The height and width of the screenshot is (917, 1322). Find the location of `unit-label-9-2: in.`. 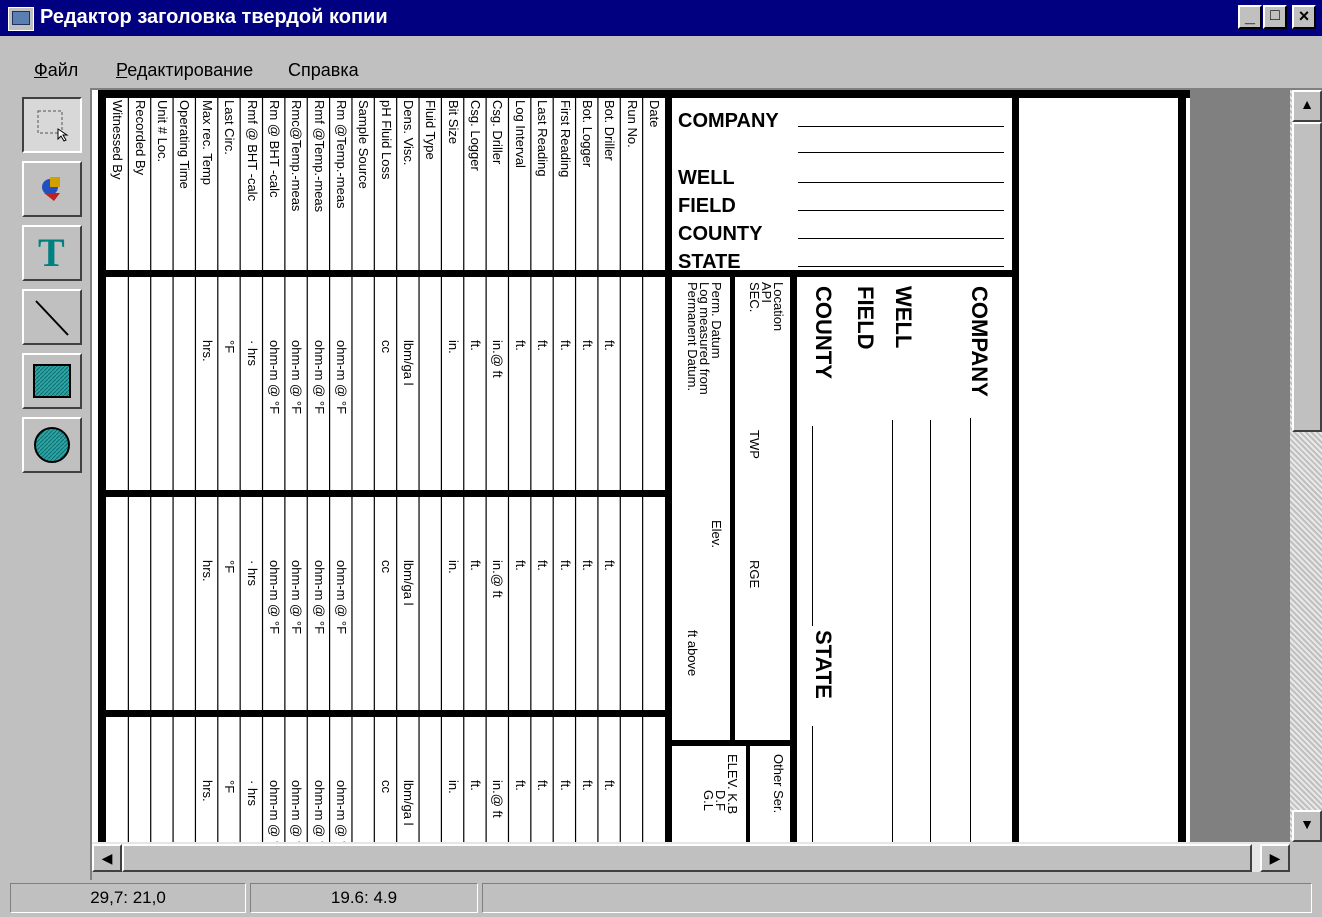

unit-label-9-2: in. is located at coordinates (453, 787).